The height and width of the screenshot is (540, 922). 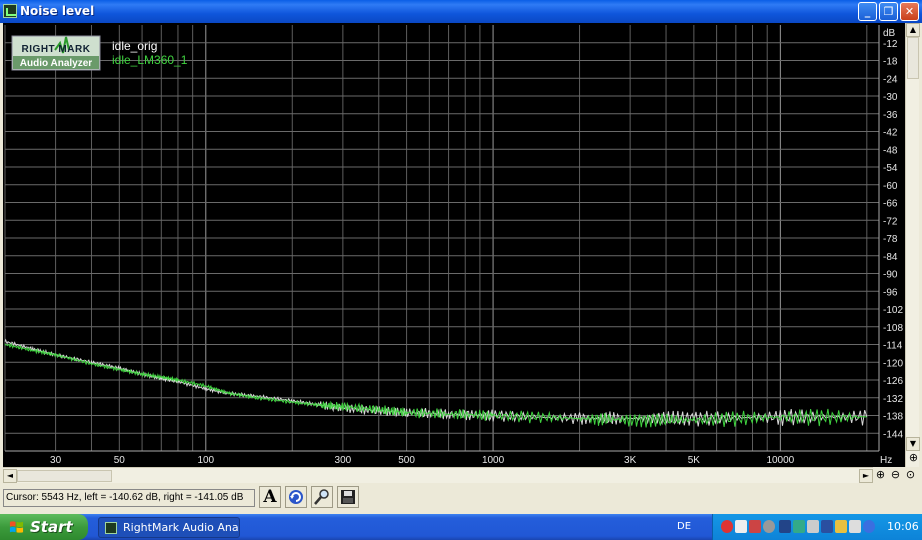 I want to click on scroll-right-button: ►, so click(x=866, y=476).